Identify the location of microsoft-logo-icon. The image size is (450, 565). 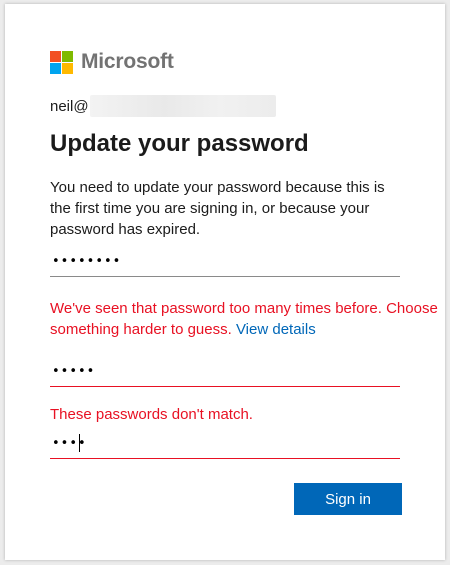
(61, 62).